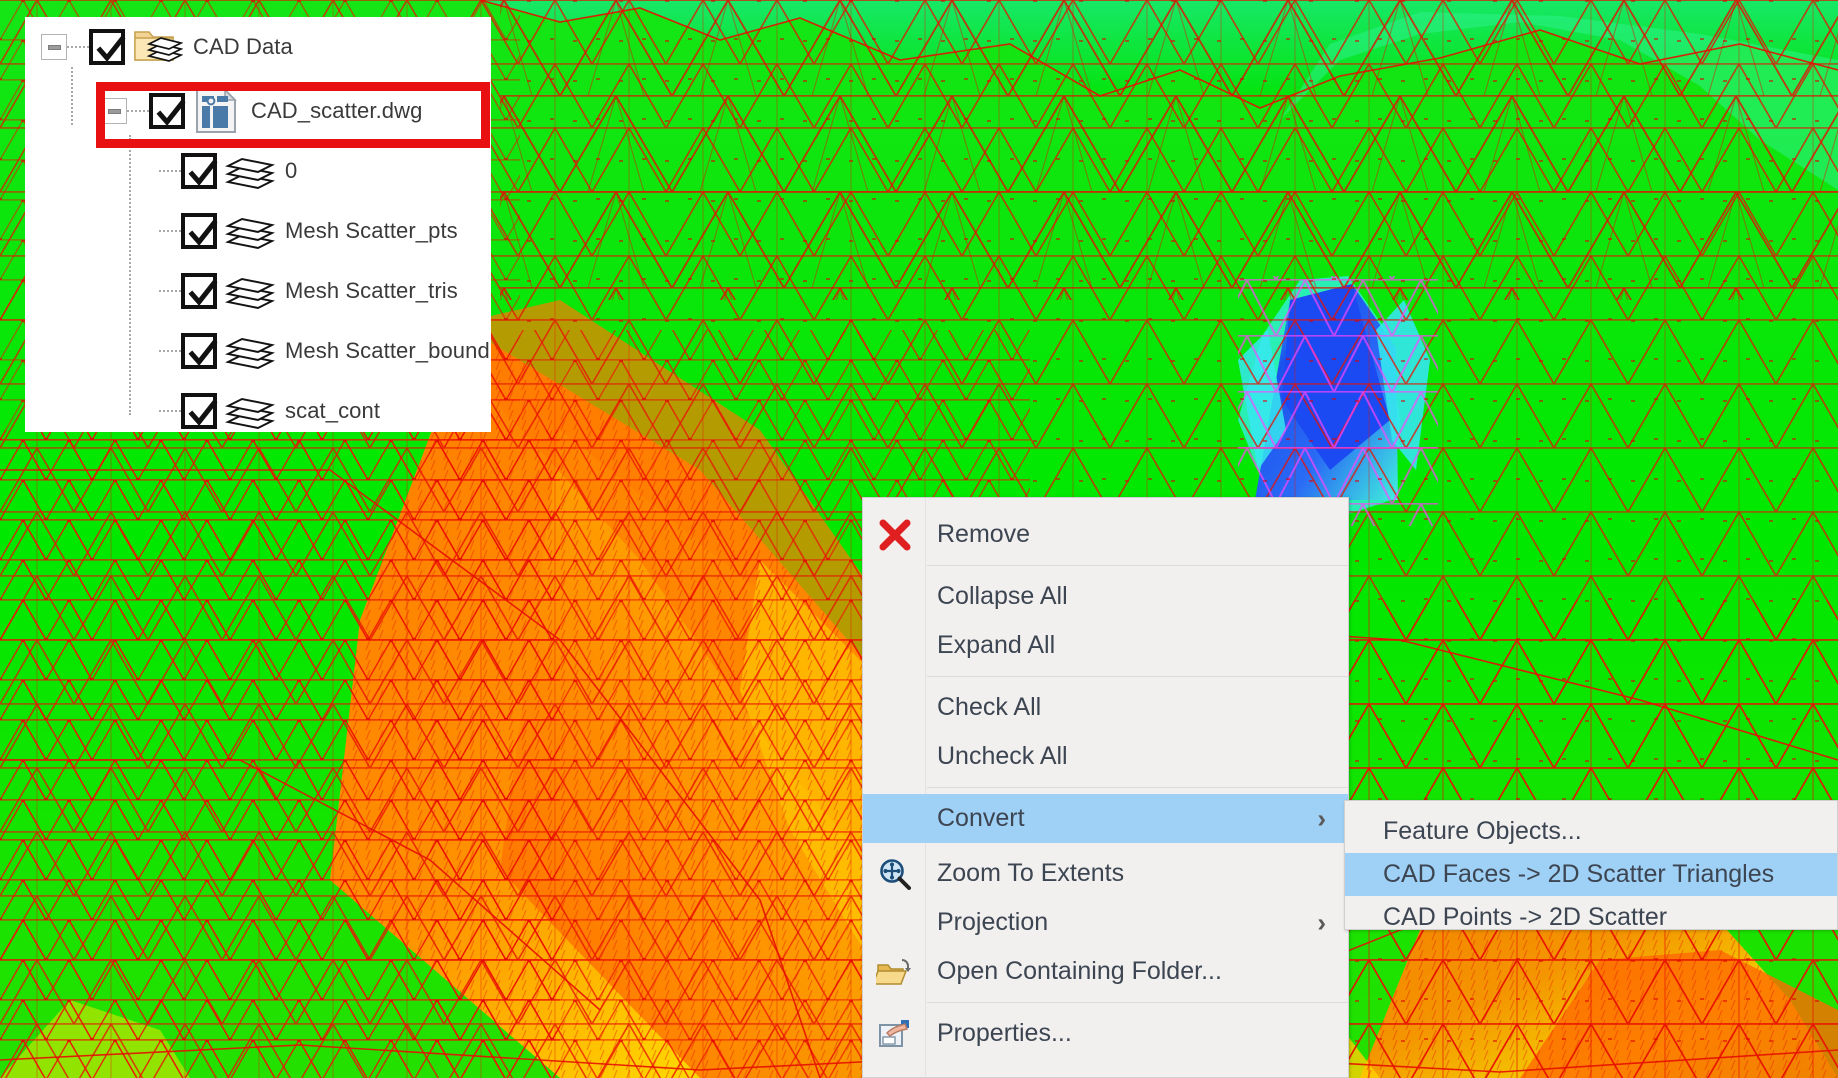  I want to click on tree-item-layer-0: 0, so click(228, 171).